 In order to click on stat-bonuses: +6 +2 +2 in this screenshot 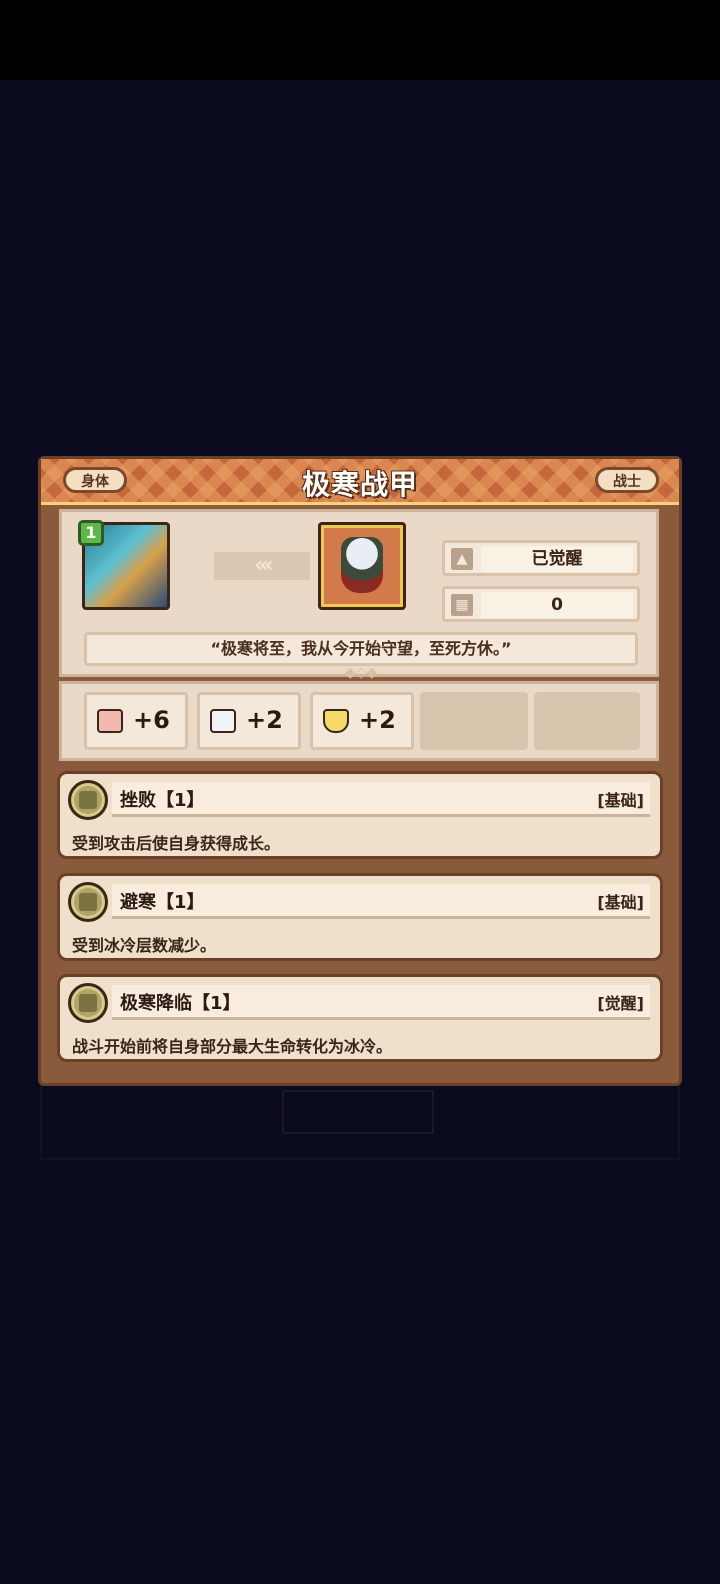, I will do `click(359, 721)`.